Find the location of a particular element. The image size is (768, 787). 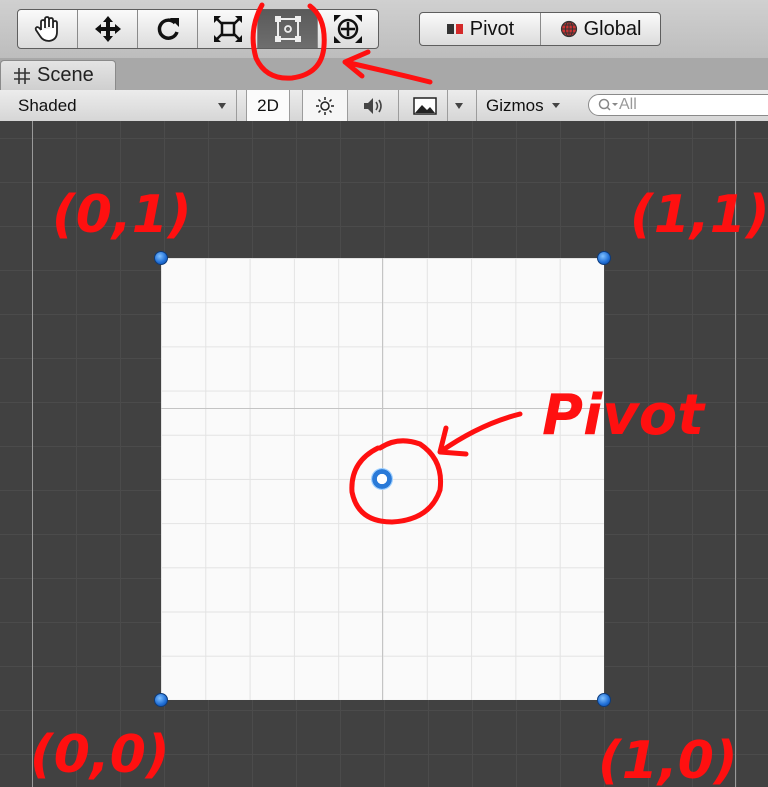

anchor-handle-top-left is located at coordinates (161, 258).